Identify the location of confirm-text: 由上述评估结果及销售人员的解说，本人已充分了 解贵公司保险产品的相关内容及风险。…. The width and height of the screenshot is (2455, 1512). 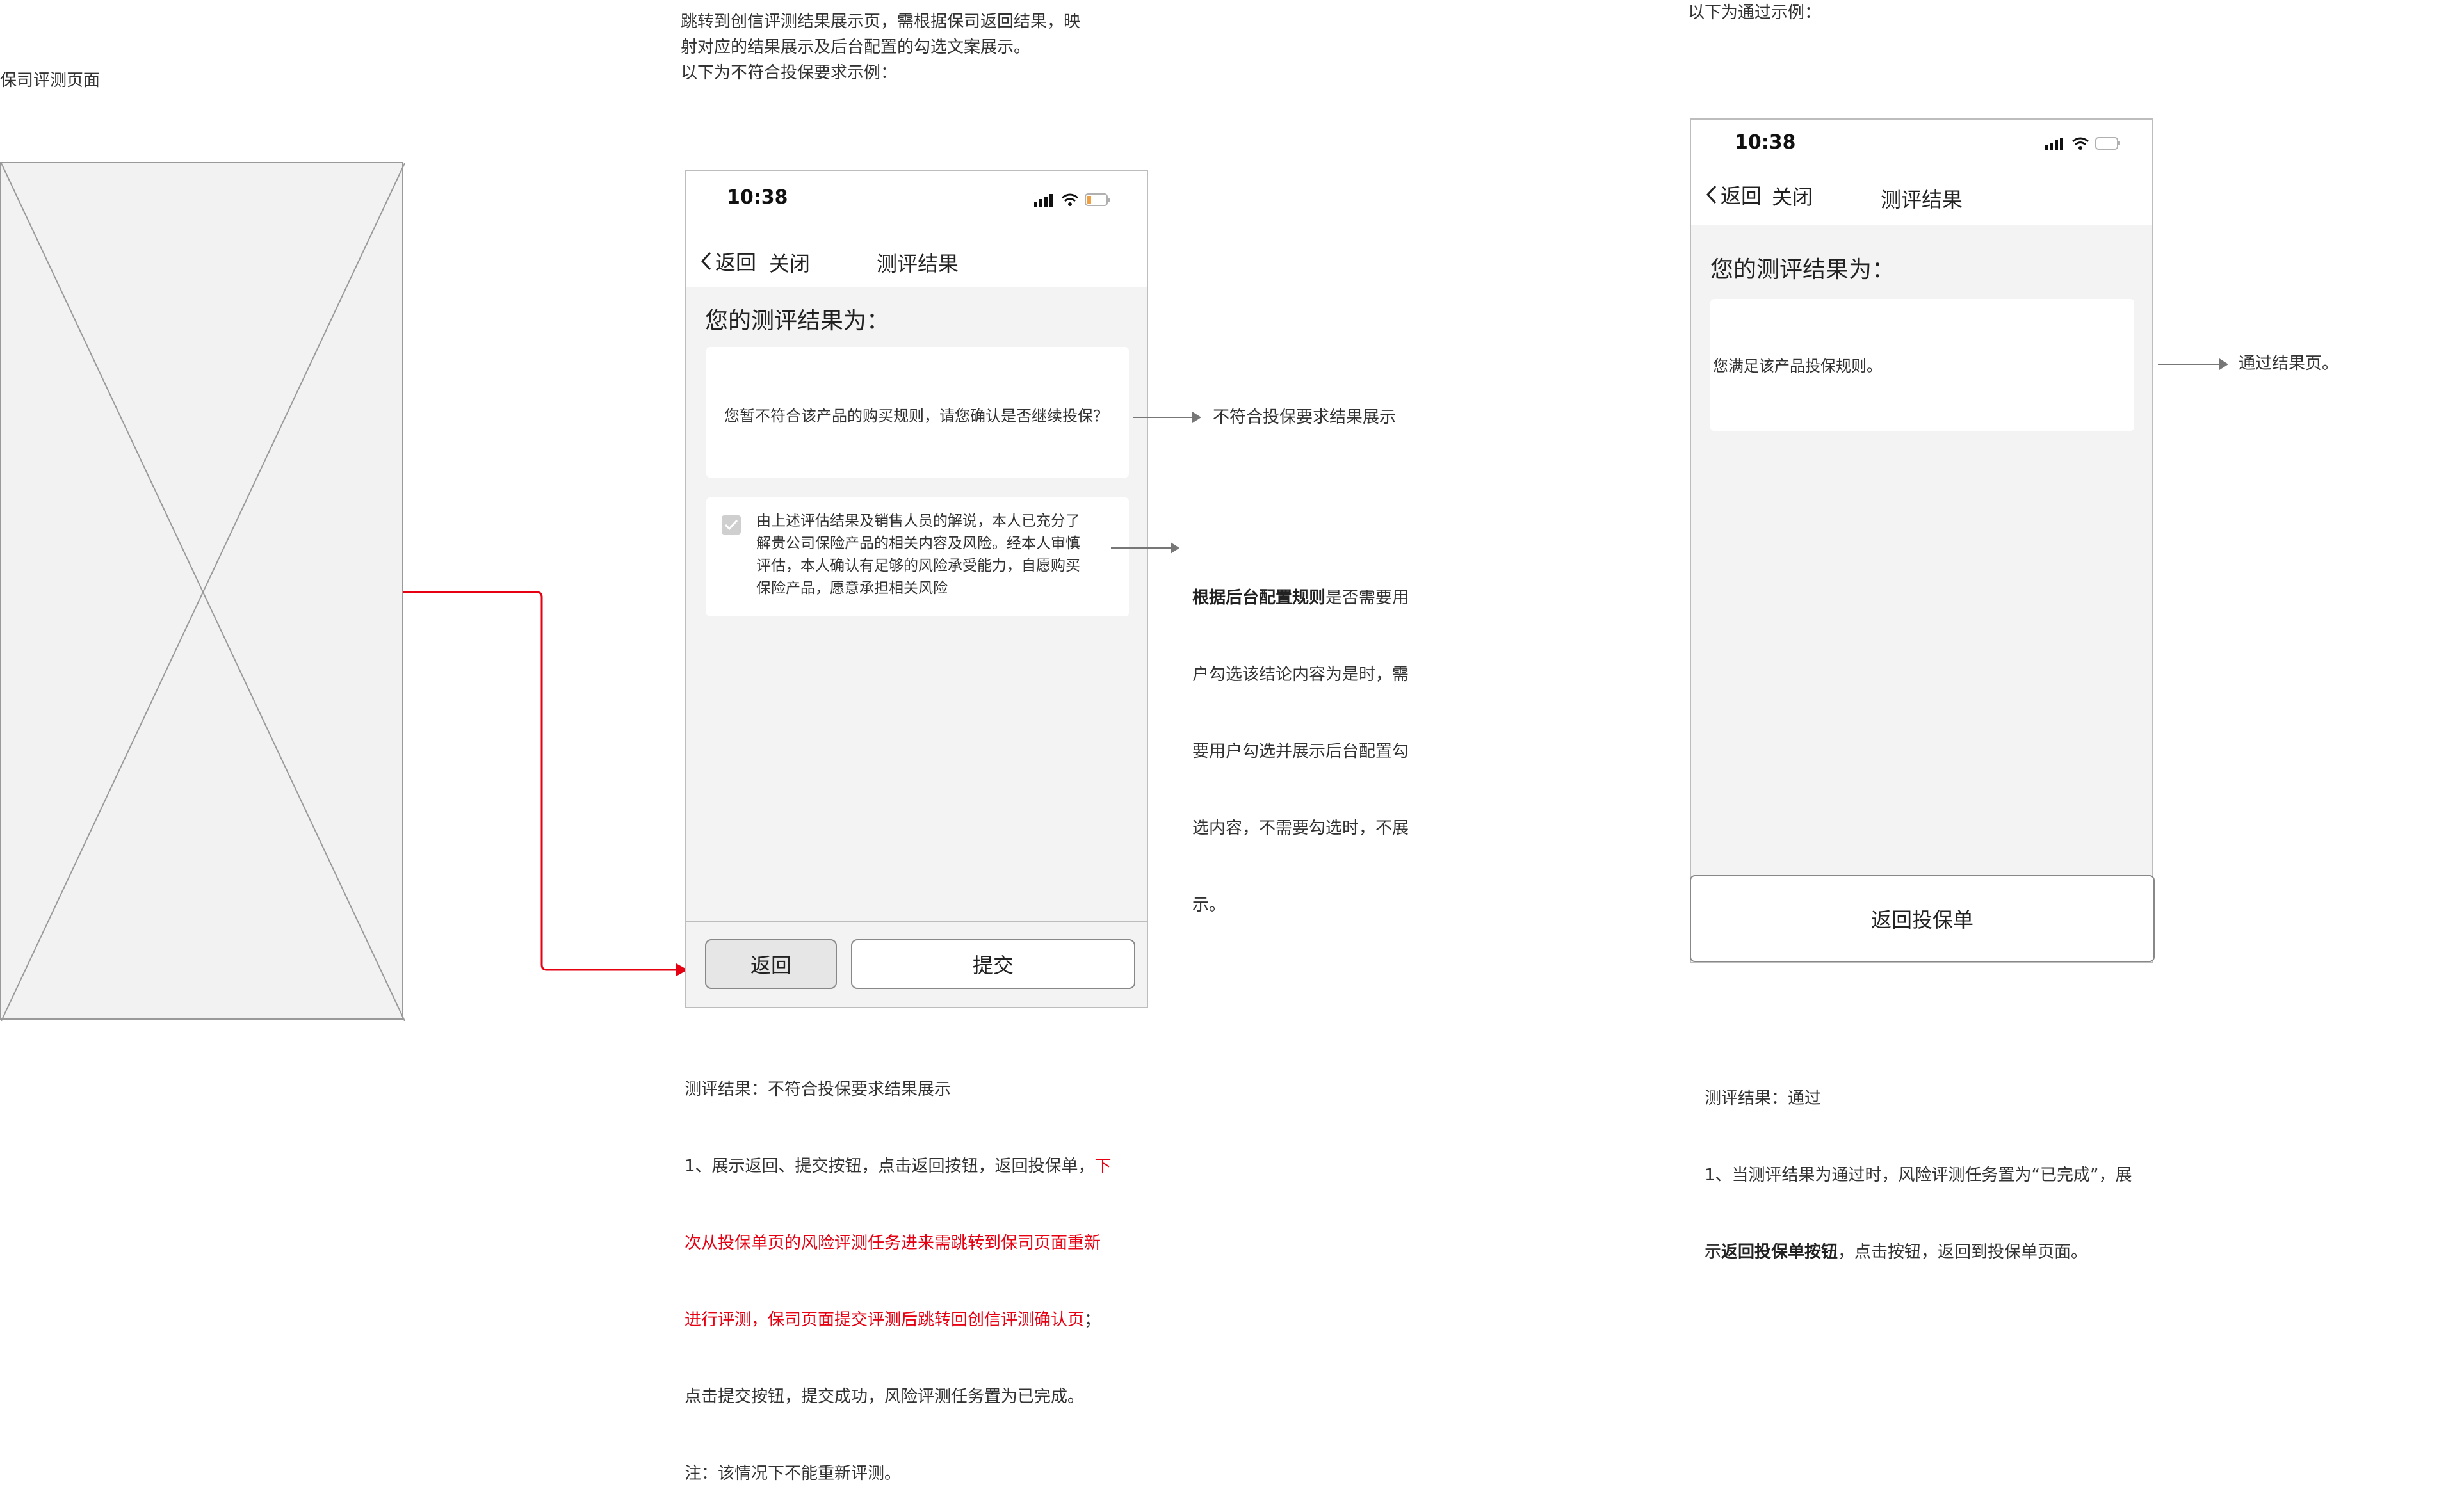
(918, 555).